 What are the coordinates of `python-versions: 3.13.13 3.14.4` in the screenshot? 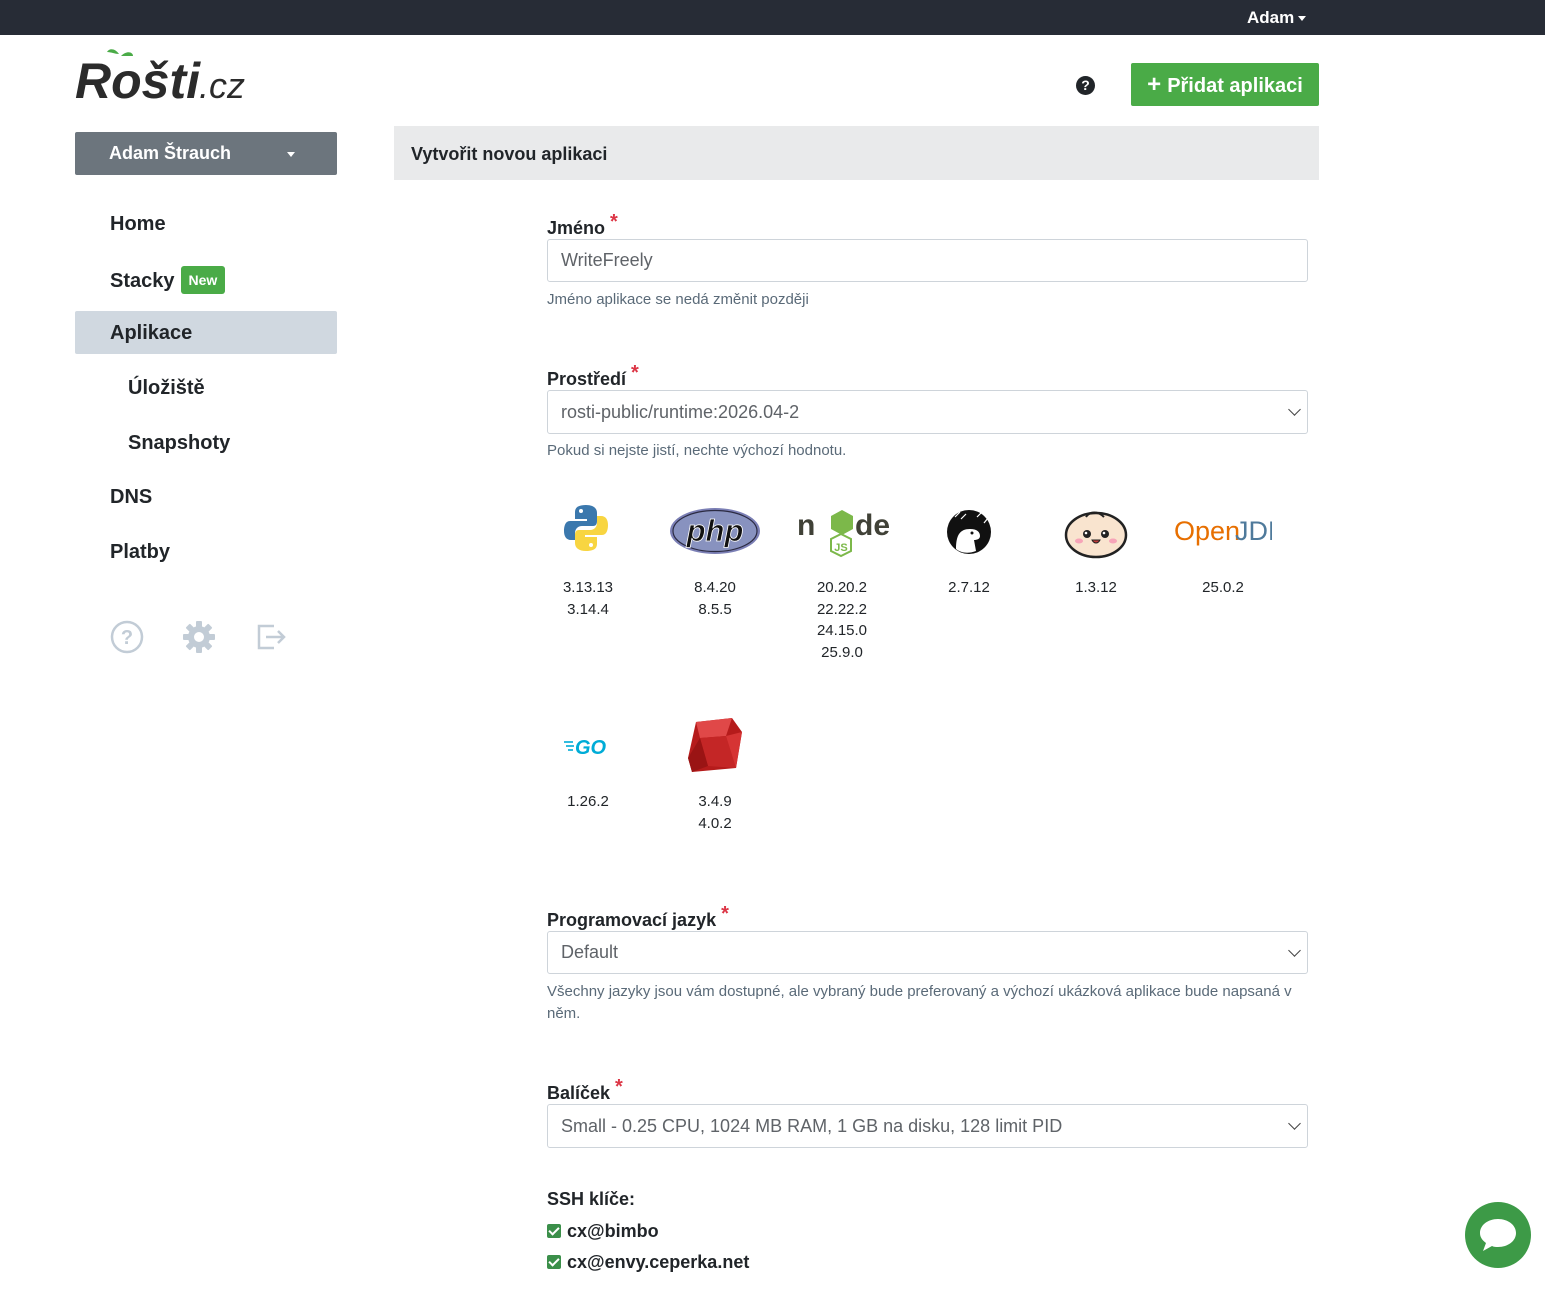 It's located at (588, 598).